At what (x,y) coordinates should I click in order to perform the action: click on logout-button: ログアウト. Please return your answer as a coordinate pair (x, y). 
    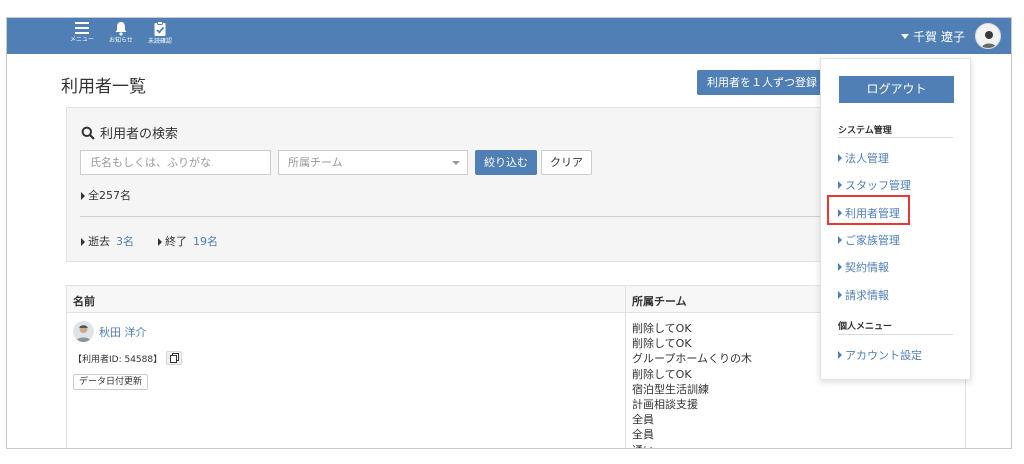
    Looking at the image, I should click on (896, 89).